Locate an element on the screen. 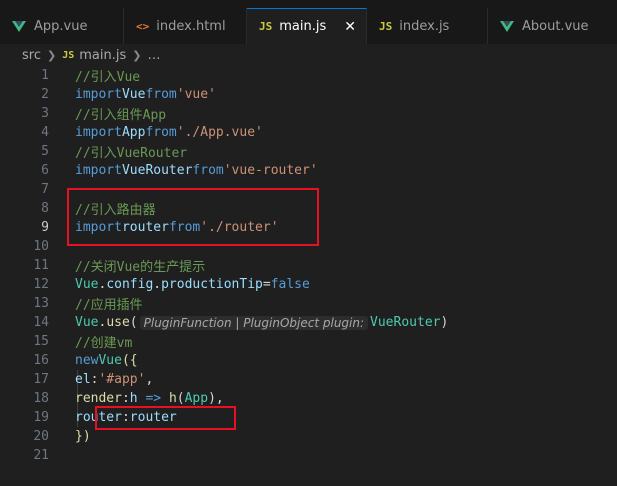  tab-label: index.html is located at coordinates (191, 26).